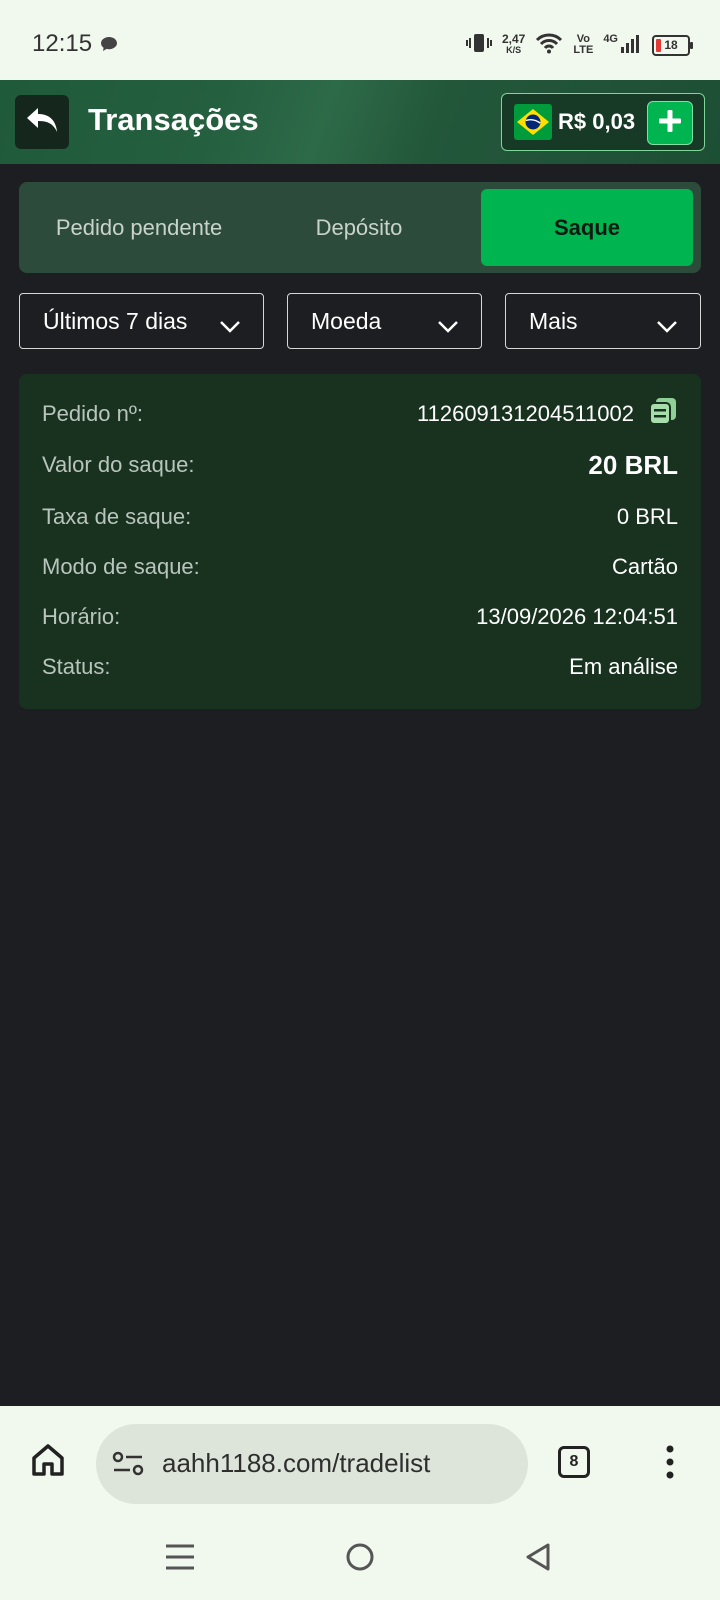 Image resolution: width=720 pixels, height=1600 pixels. Describe the element at coordinates (48, 1462) in the screenshot. I see `home-icon` at that location.